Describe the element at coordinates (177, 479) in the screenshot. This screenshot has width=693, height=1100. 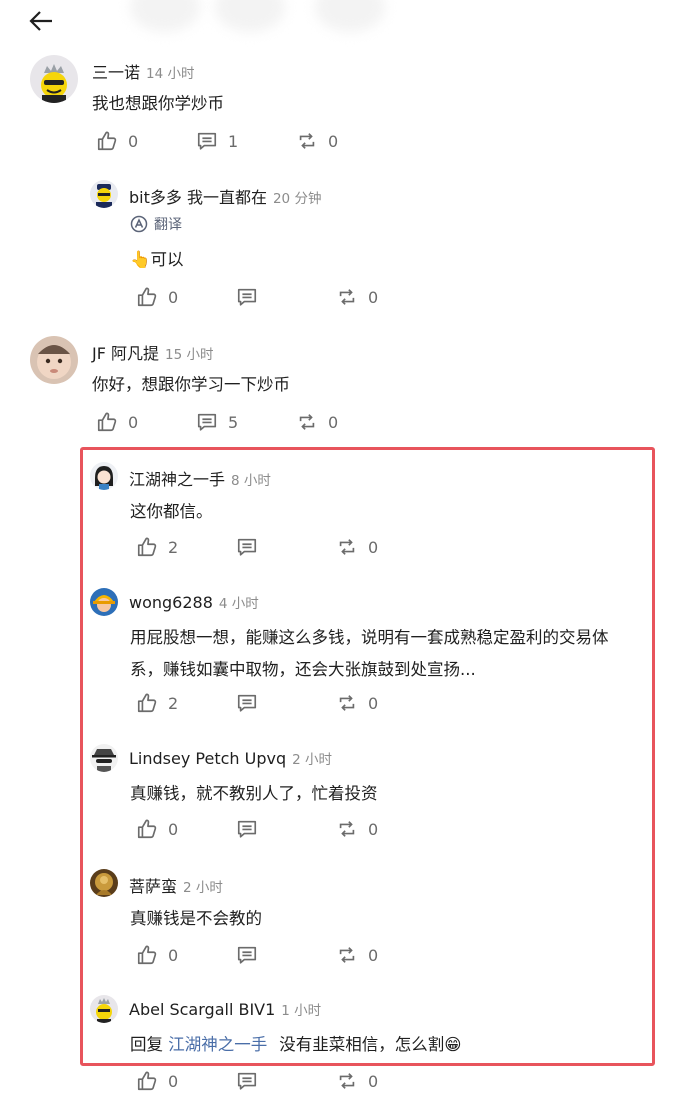
I see `username: 江湖神之一手` at that location.